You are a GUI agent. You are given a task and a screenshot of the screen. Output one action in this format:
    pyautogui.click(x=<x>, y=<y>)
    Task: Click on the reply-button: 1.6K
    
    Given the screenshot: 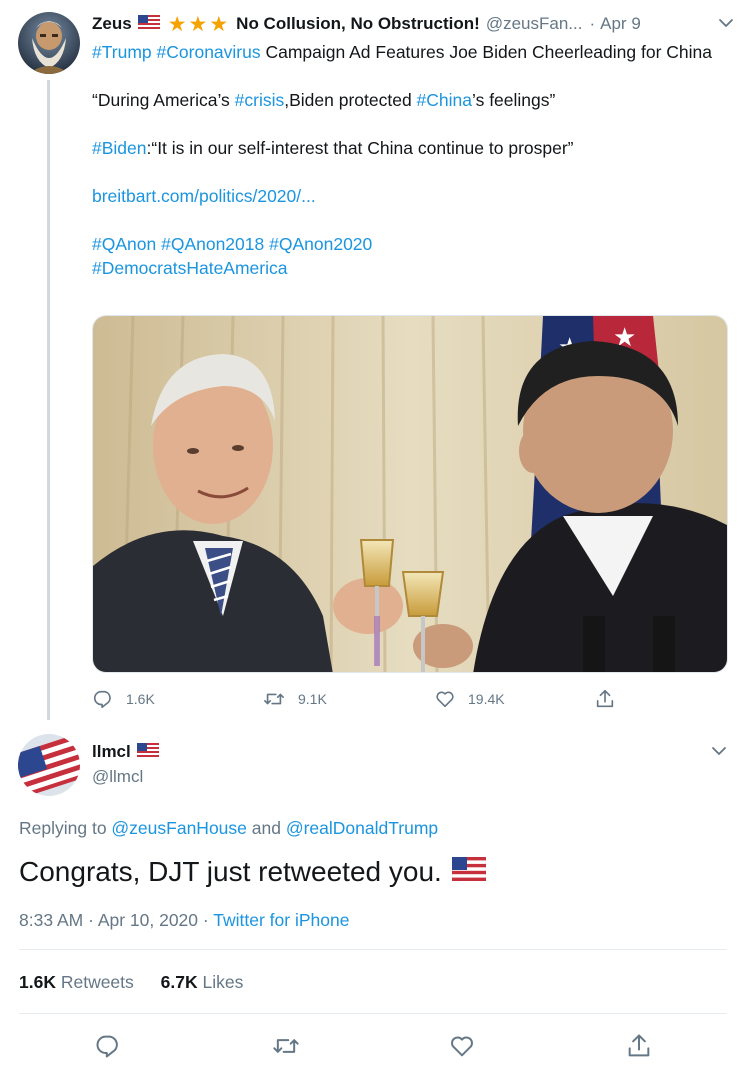 What is the action you would take?
    pyautogui.click(x=177, y=699)
    